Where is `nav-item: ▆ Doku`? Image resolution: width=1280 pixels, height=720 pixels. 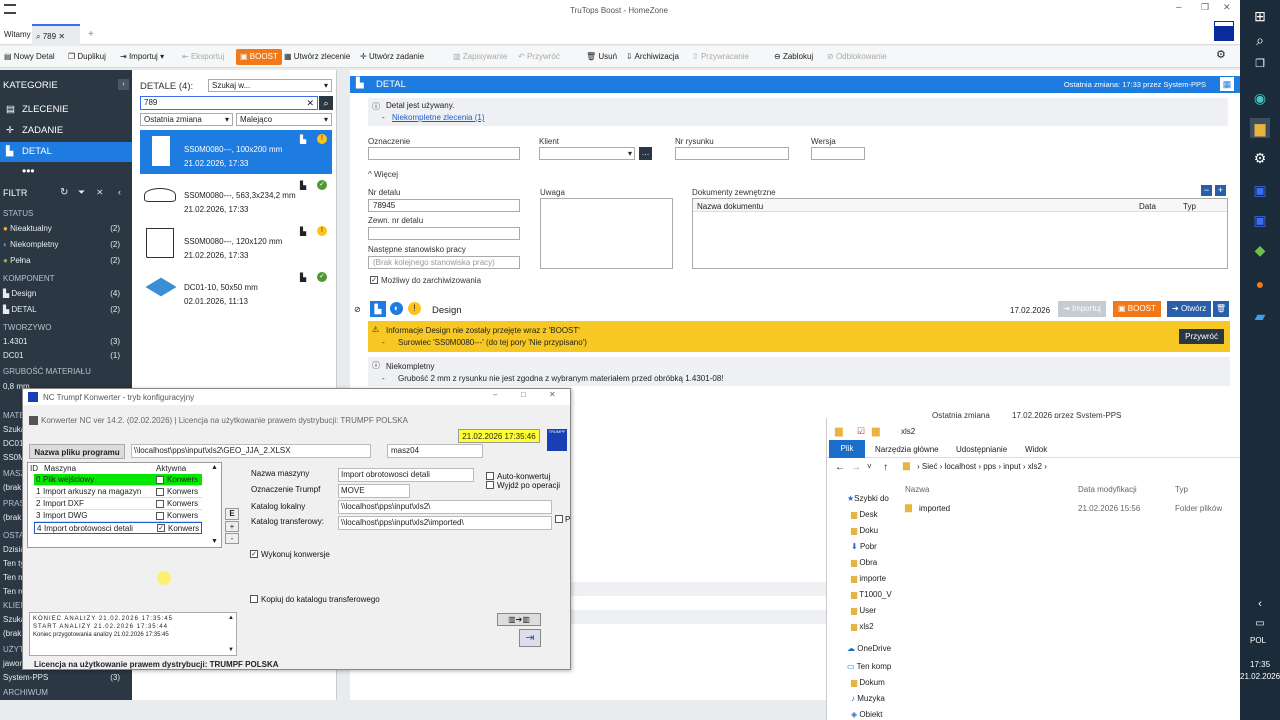
nav-item: ▆ Doku is located at coordinates (864, 530).